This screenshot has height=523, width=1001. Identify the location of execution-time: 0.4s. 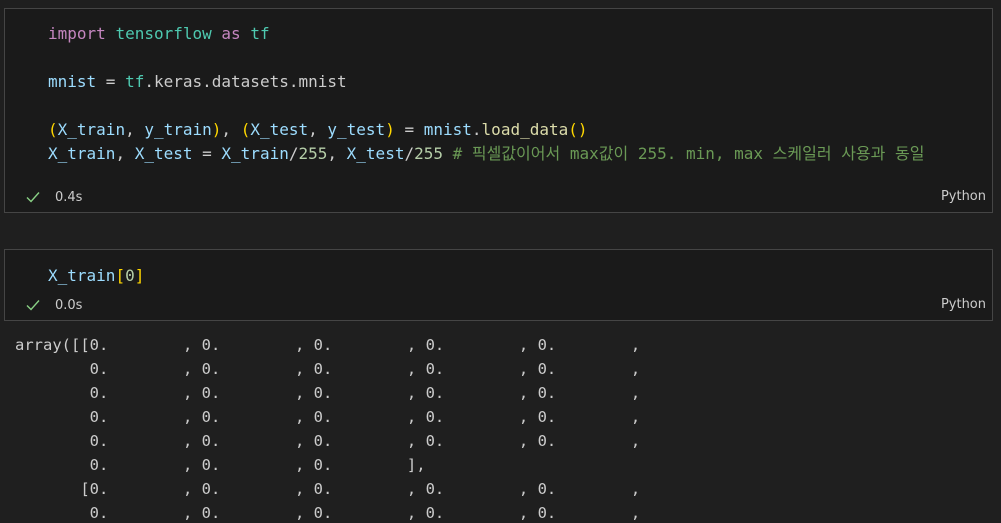
(69, 197).